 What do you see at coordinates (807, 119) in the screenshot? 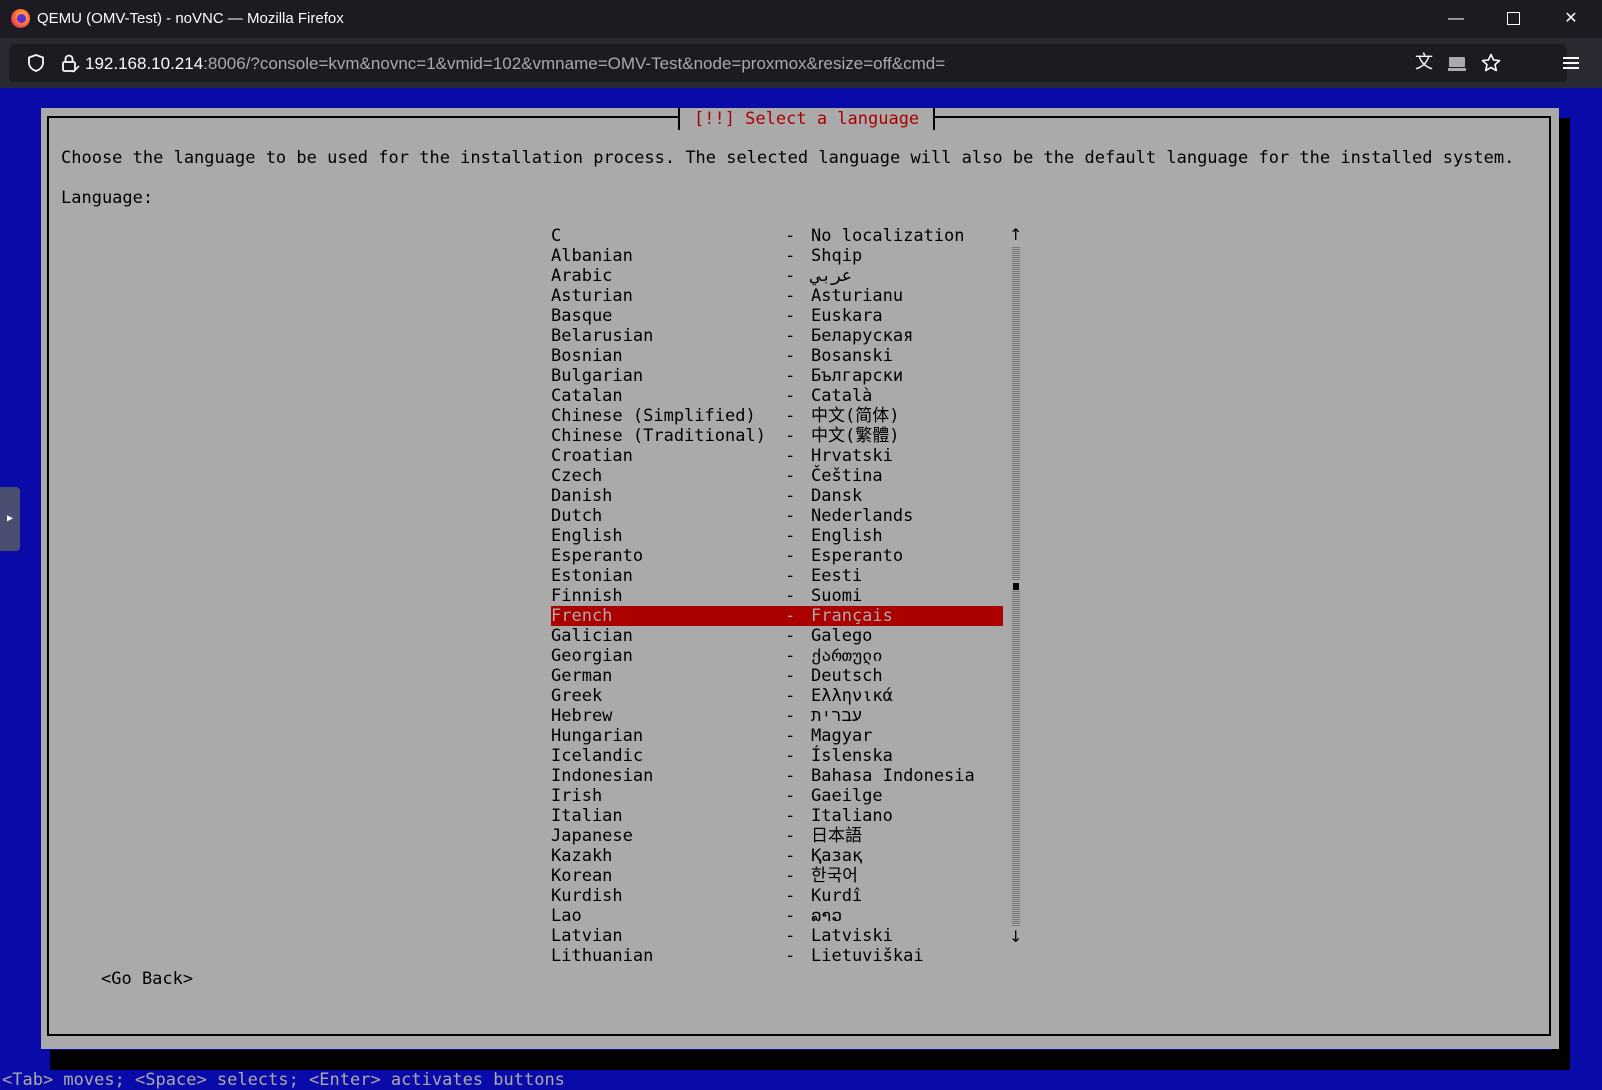
I see `dialog-title: [!!] Select a language` at bounding box center [807, 119].